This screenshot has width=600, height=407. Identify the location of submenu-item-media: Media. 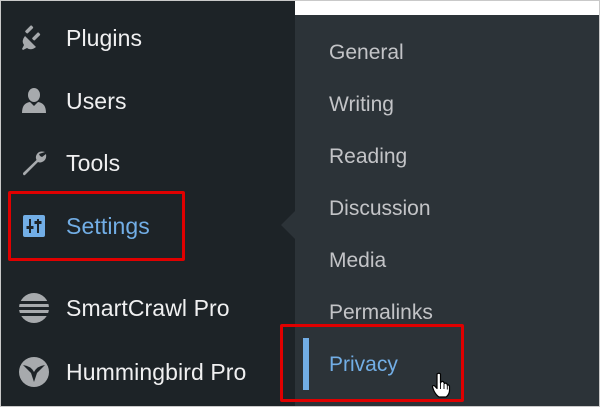
(357, 261).